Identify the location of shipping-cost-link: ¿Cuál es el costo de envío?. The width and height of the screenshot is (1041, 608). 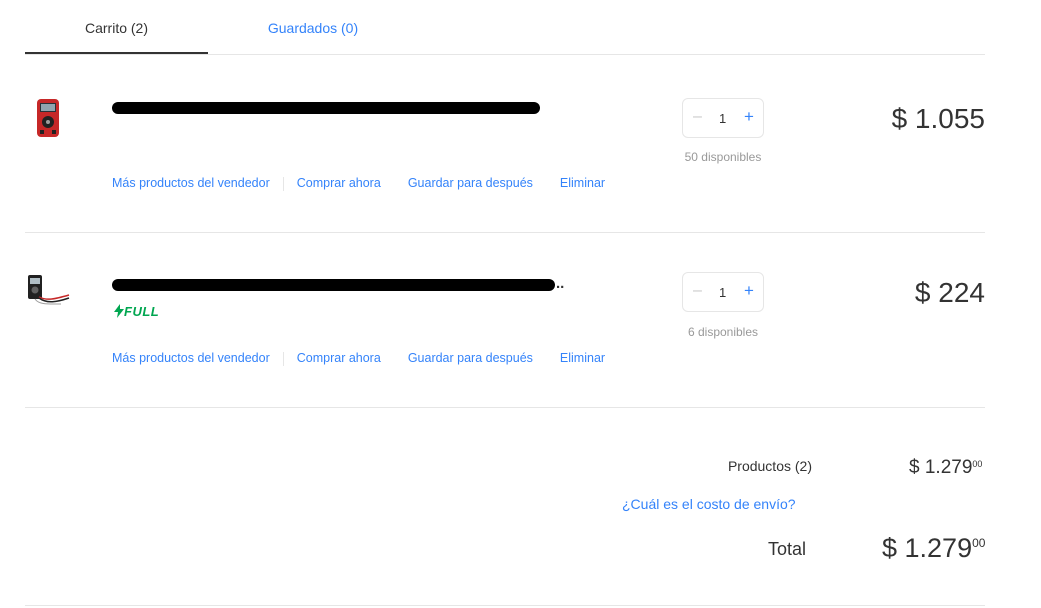
(709, 504).